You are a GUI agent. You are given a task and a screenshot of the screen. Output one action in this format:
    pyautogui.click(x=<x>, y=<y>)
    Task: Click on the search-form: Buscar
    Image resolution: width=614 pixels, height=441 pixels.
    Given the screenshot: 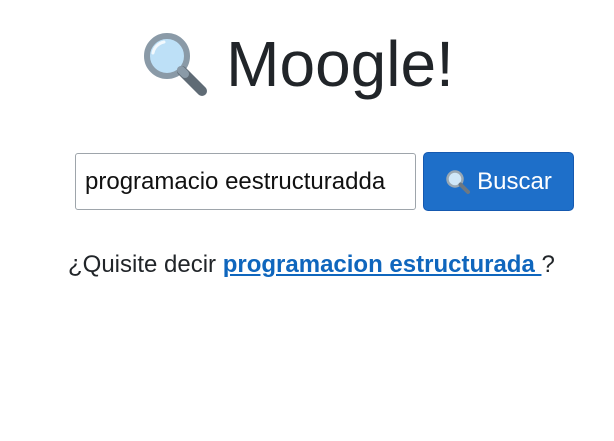 What is the action you would take?
    pyautogui.click(x=324, y=181)
    